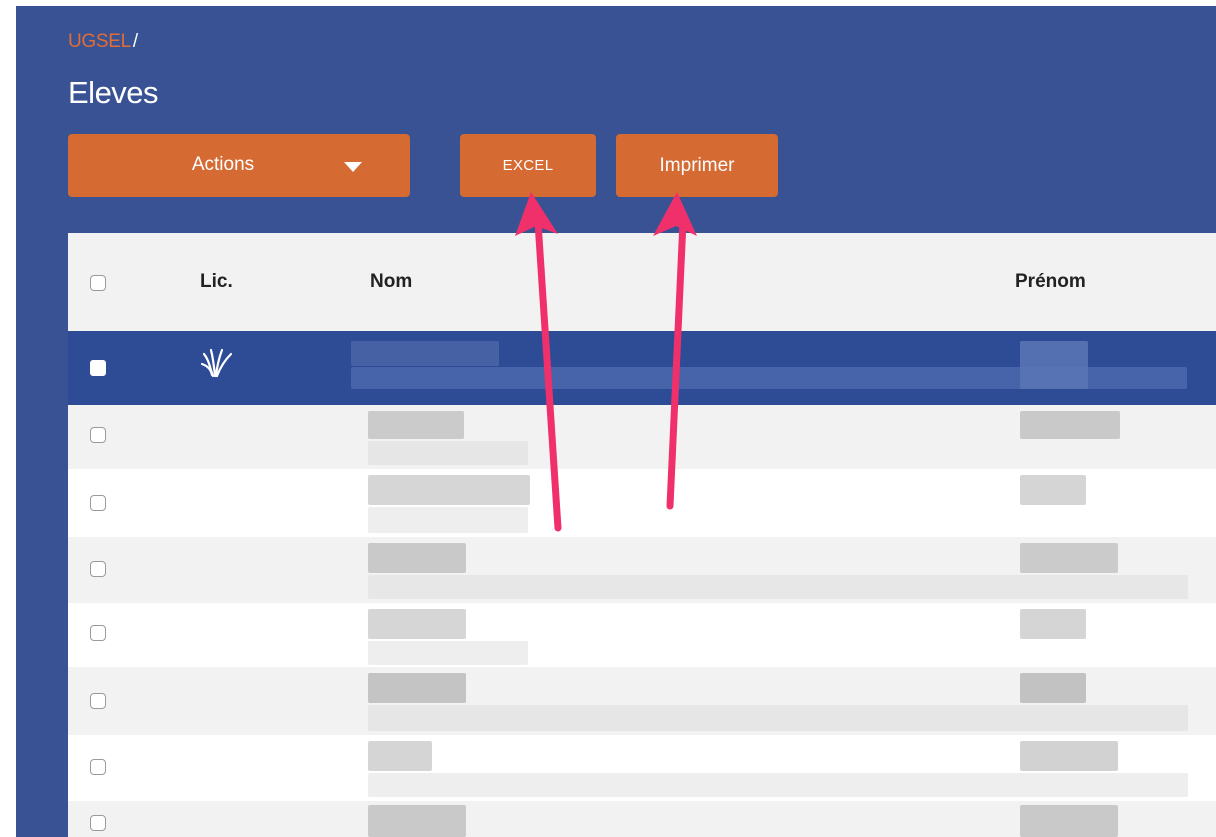 The height and width of the screenshot is (837, 1216). I want to click on breadcrumb-link-ugsel: UGSEL, so click(99, 41).